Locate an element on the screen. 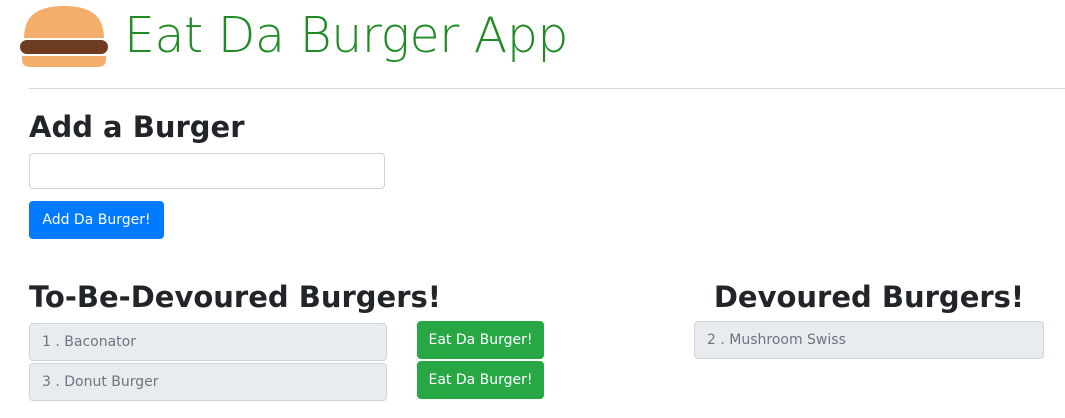 The height and width of the screenshot is (418, 1065). header-divider is located at coordinates (547, 88).